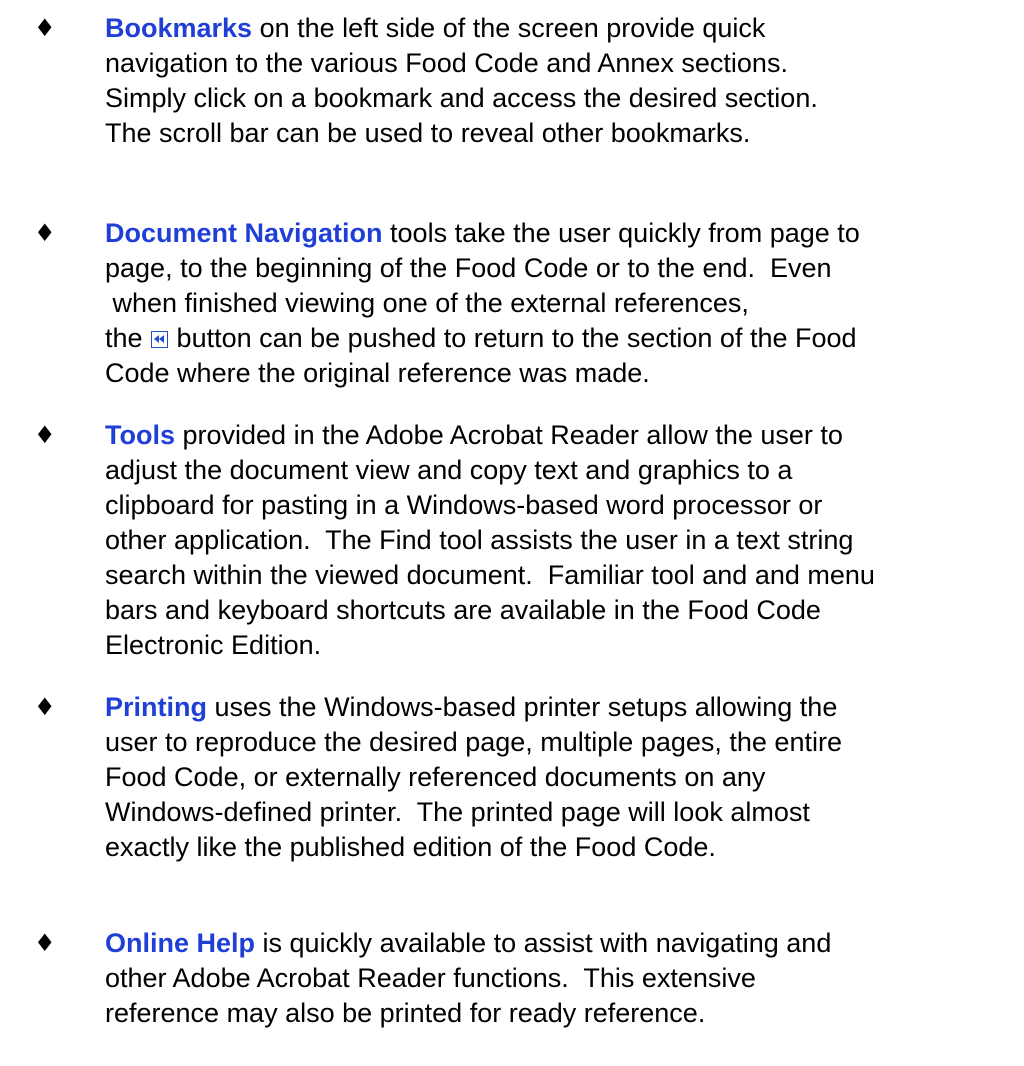  What do you see at coordinates (621, 233) in the screenshot?
I see `item-text: tools take the user quickly from page to` at bounding box center [621, 233].